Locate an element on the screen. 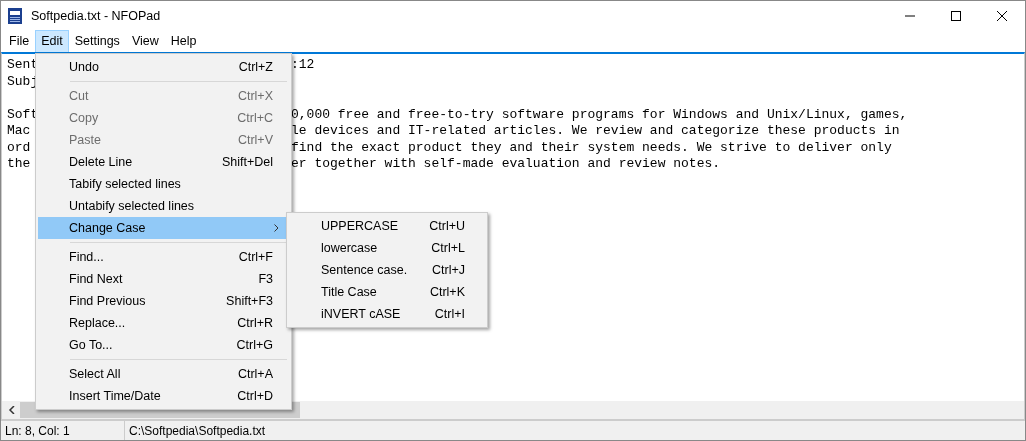 This screenshot has height=441, width=1026. menu-item: Undo Ctrl+Z is located at coordinates (163, 67).